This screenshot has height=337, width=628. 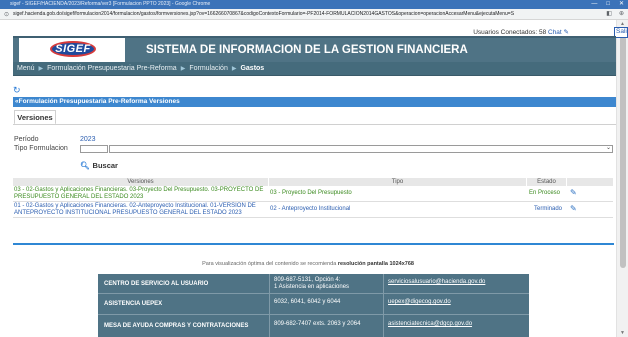 I want to click on tipo-formulacion-code-input, so click(x=94, y=149).